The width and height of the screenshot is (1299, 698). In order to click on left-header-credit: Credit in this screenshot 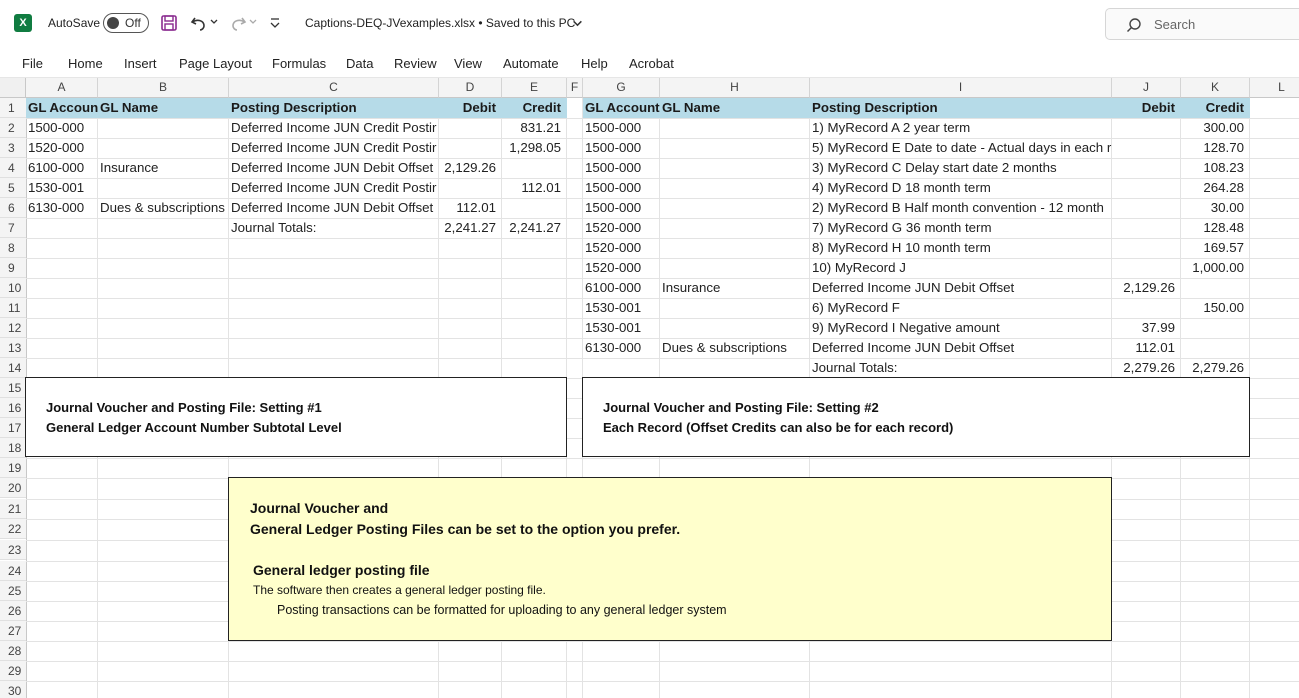, I will do `click(534, 108)`.